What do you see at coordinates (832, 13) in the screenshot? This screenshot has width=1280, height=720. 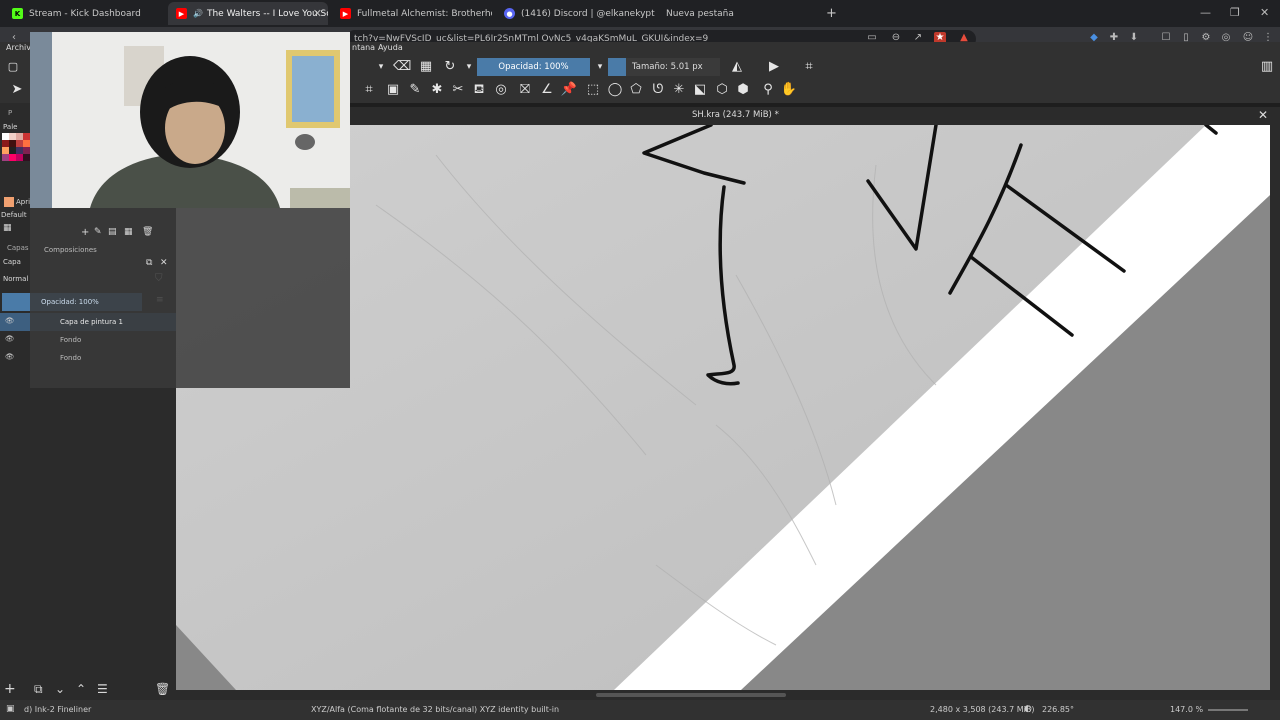 I see `new-tab-button: +` at bounding box center [832, 13].